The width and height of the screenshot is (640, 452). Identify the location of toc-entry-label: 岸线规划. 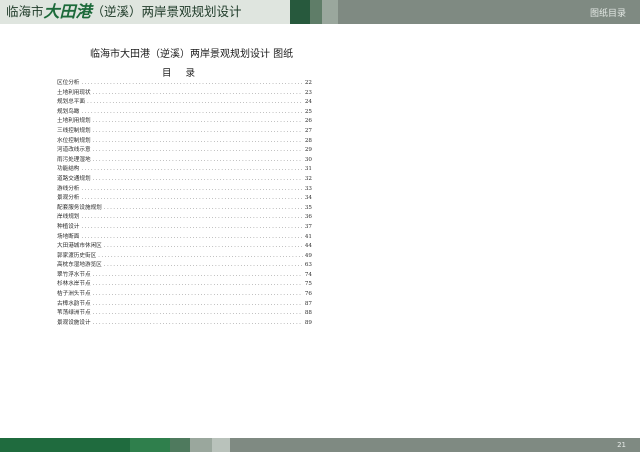
(68, 217).